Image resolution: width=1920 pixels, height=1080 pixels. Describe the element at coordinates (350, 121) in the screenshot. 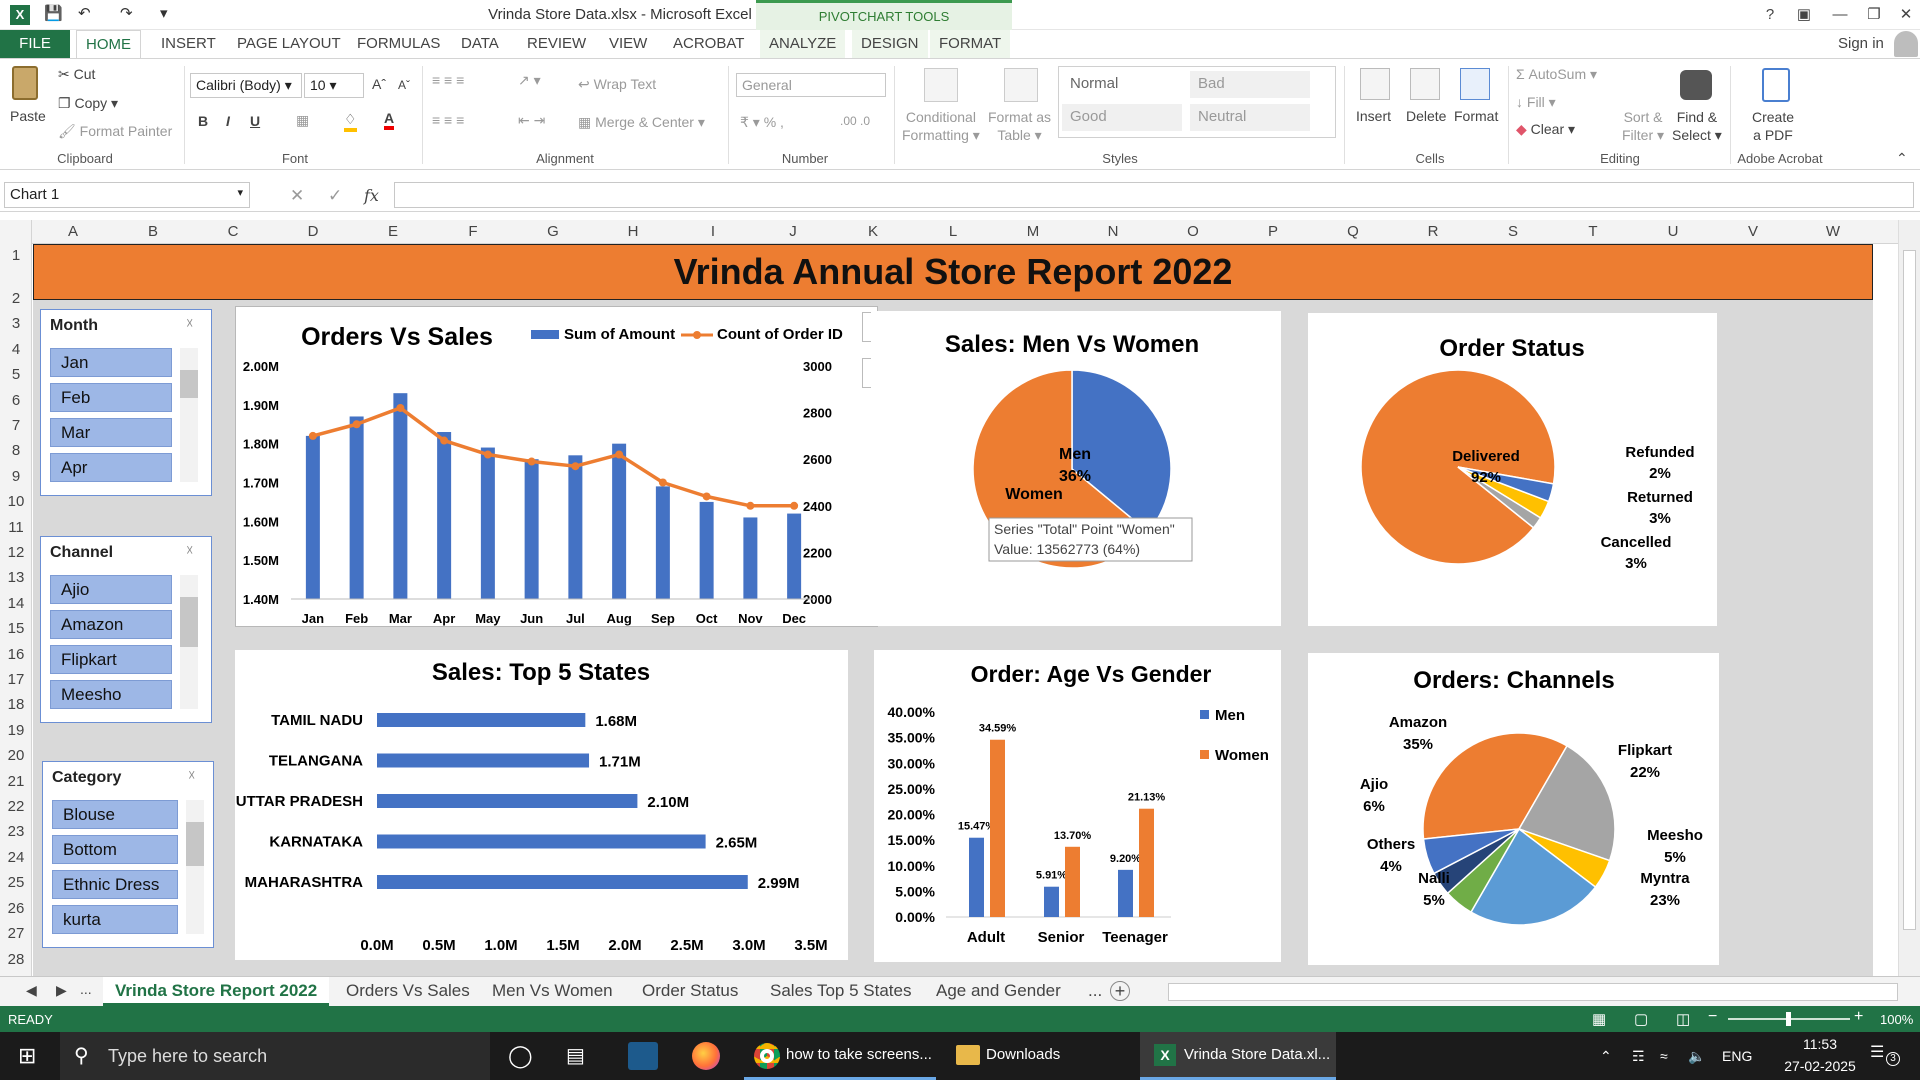

I see `fill-color-icon: ♢` at that location.